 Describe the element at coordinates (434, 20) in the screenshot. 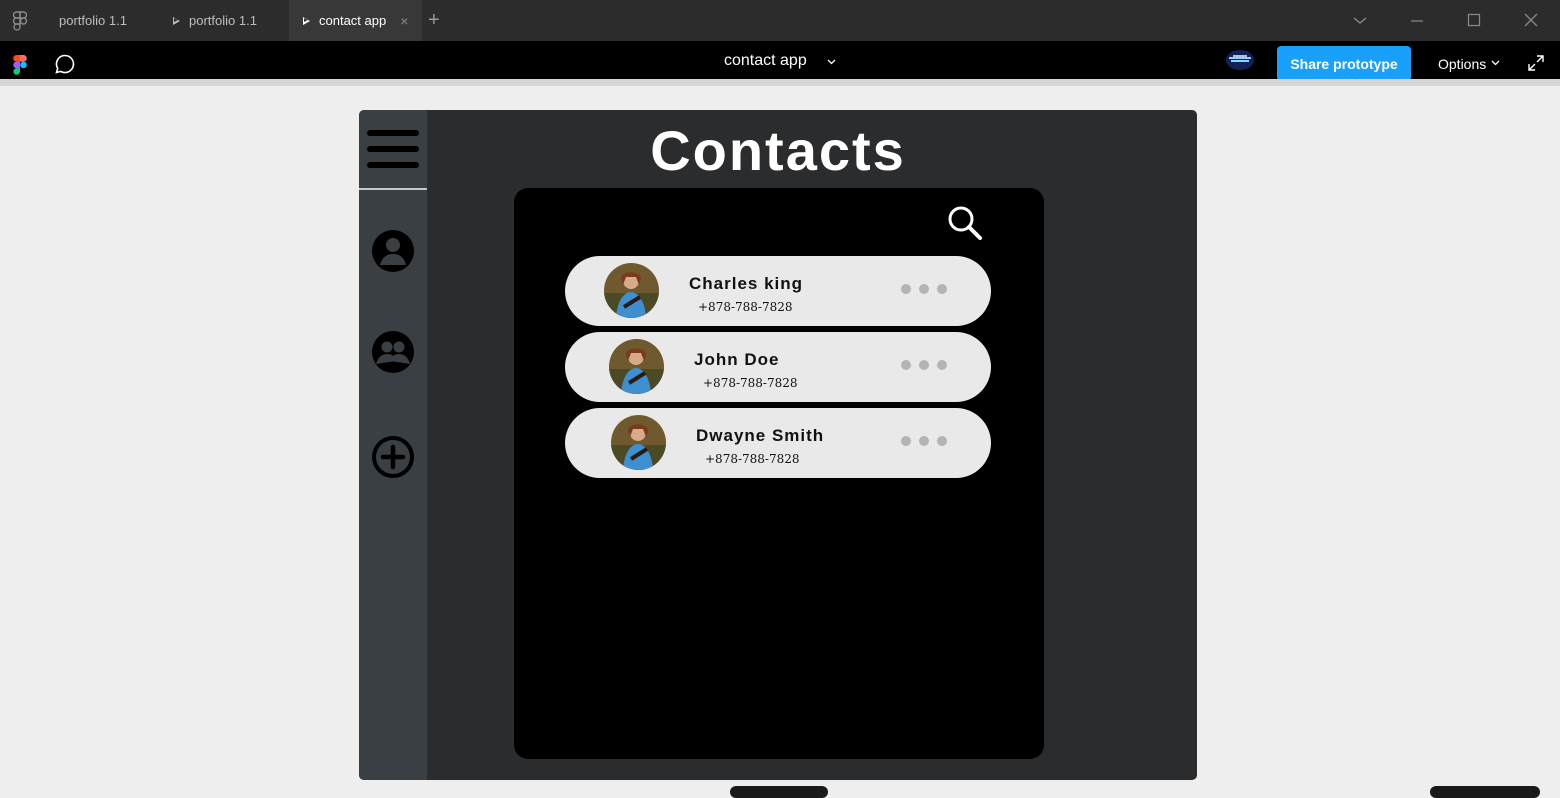

I see `new-tab-icon: +` at that location.